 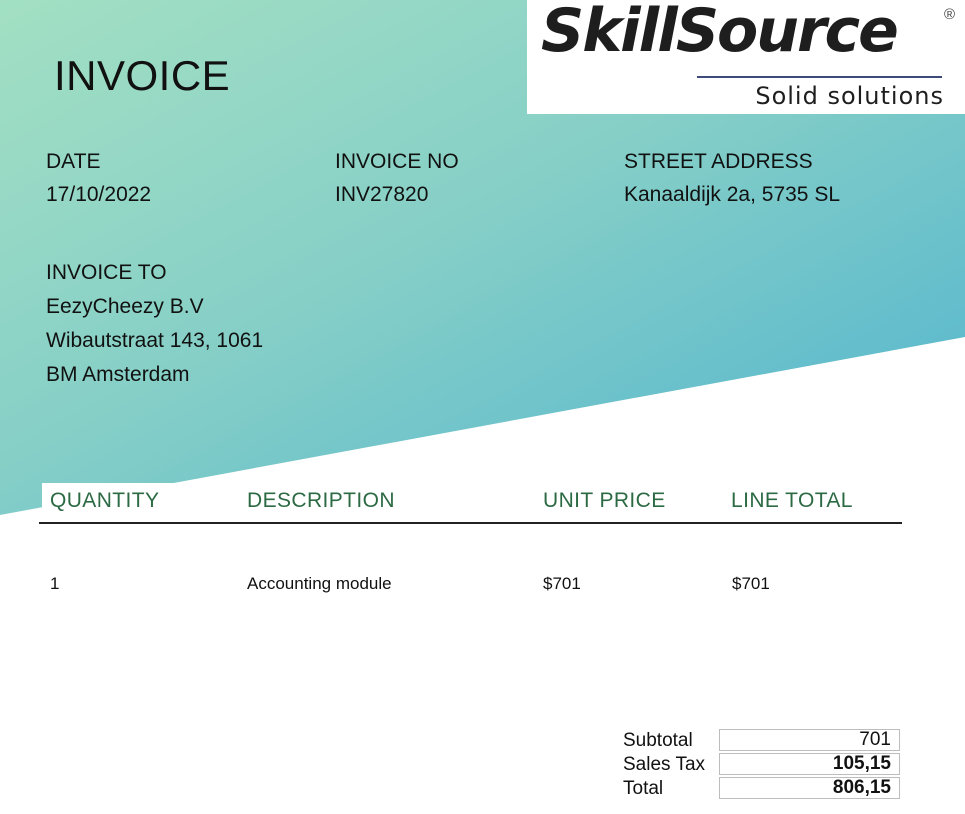 I want to click on logo-tagline: Solid solutions, so click(x=849, y=96).